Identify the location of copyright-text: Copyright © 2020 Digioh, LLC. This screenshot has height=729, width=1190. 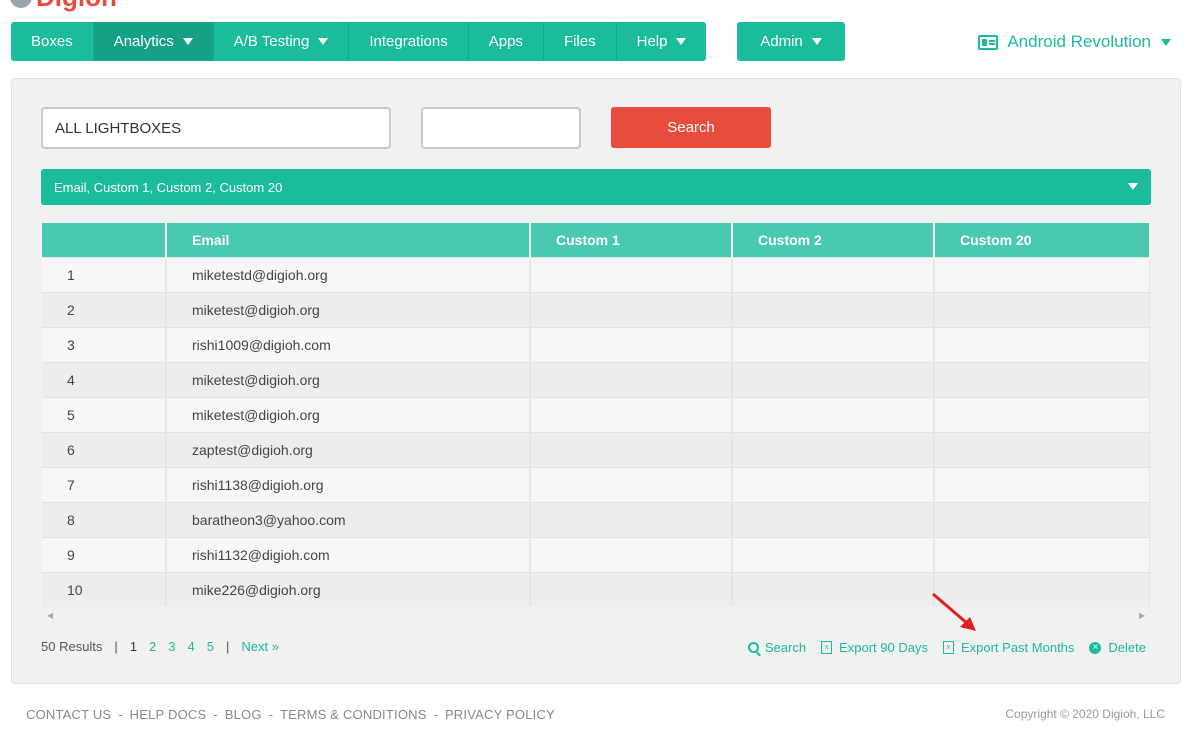
(1085, 714).